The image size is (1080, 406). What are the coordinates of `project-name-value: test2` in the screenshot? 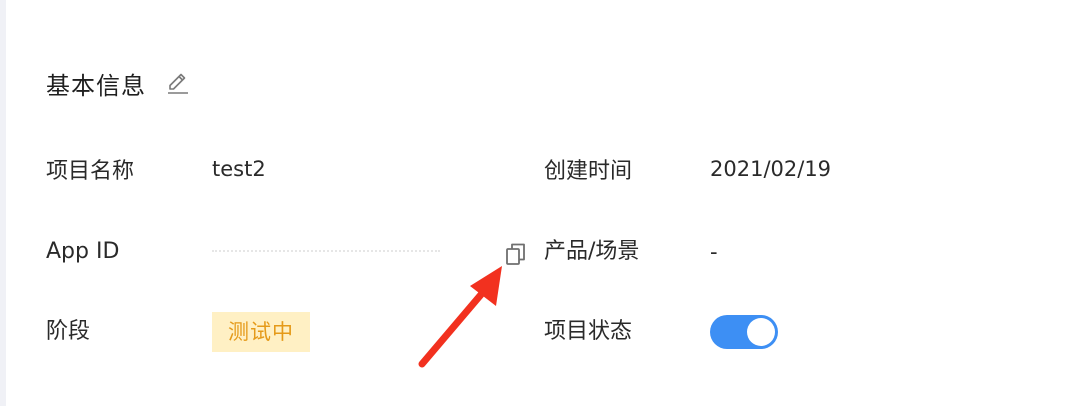 It's located at (239, 169).